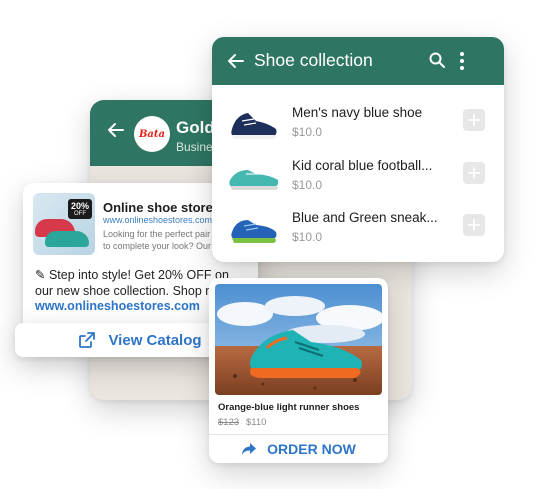 The width and height of the screenshot is (544, 489). I want to click on product-row: Blue and Green sneak... $10.0, so click(358, 230).